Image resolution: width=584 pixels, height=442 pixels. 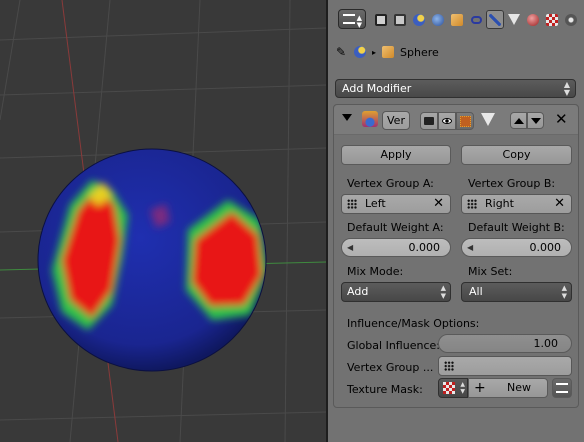 What do you see at coordinates (393, 345) in the screenshot?
I see `global-influence-label: Global Influence:` at bounding box center [393, 345].